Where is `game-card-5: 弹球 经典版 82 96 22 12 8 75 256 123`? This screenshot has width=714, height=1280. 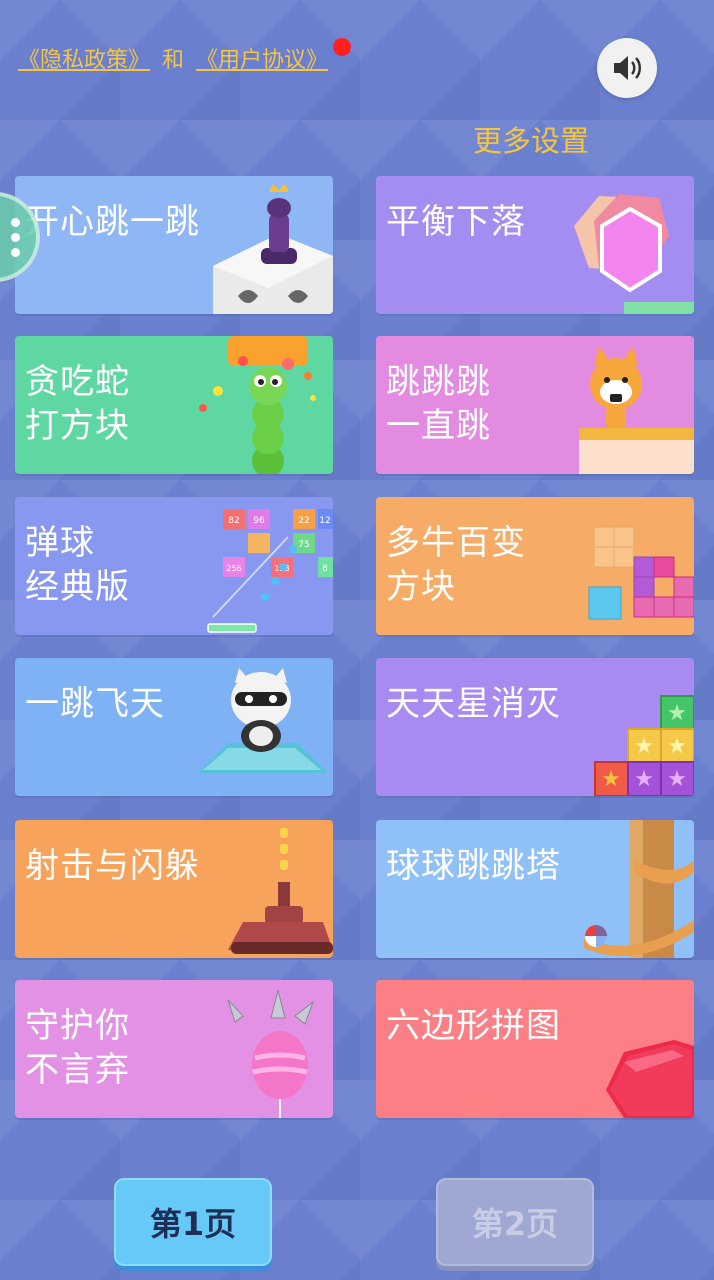
game-card-5: 弹球 经典版 82 96 22 12 8 75 256 123 is located at coordinates (174, 566).